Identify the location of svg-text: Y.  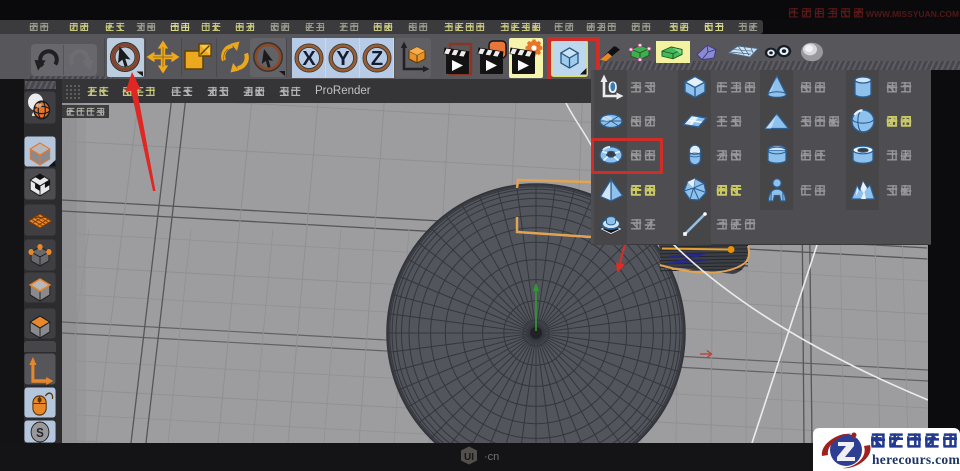
(343, 59).